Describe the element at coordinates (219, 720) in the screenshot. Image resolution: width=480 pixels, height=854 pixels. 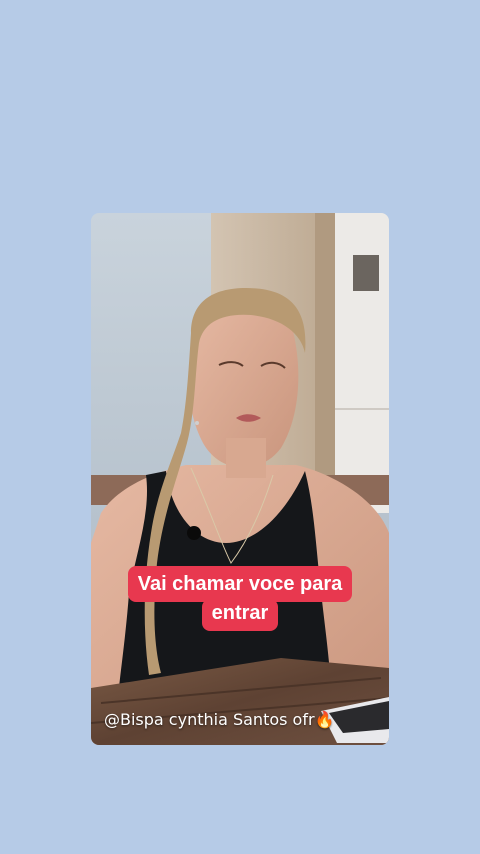
I see `user-mention-text: @Bispa cynthia Santos ofr🔥` at that location.